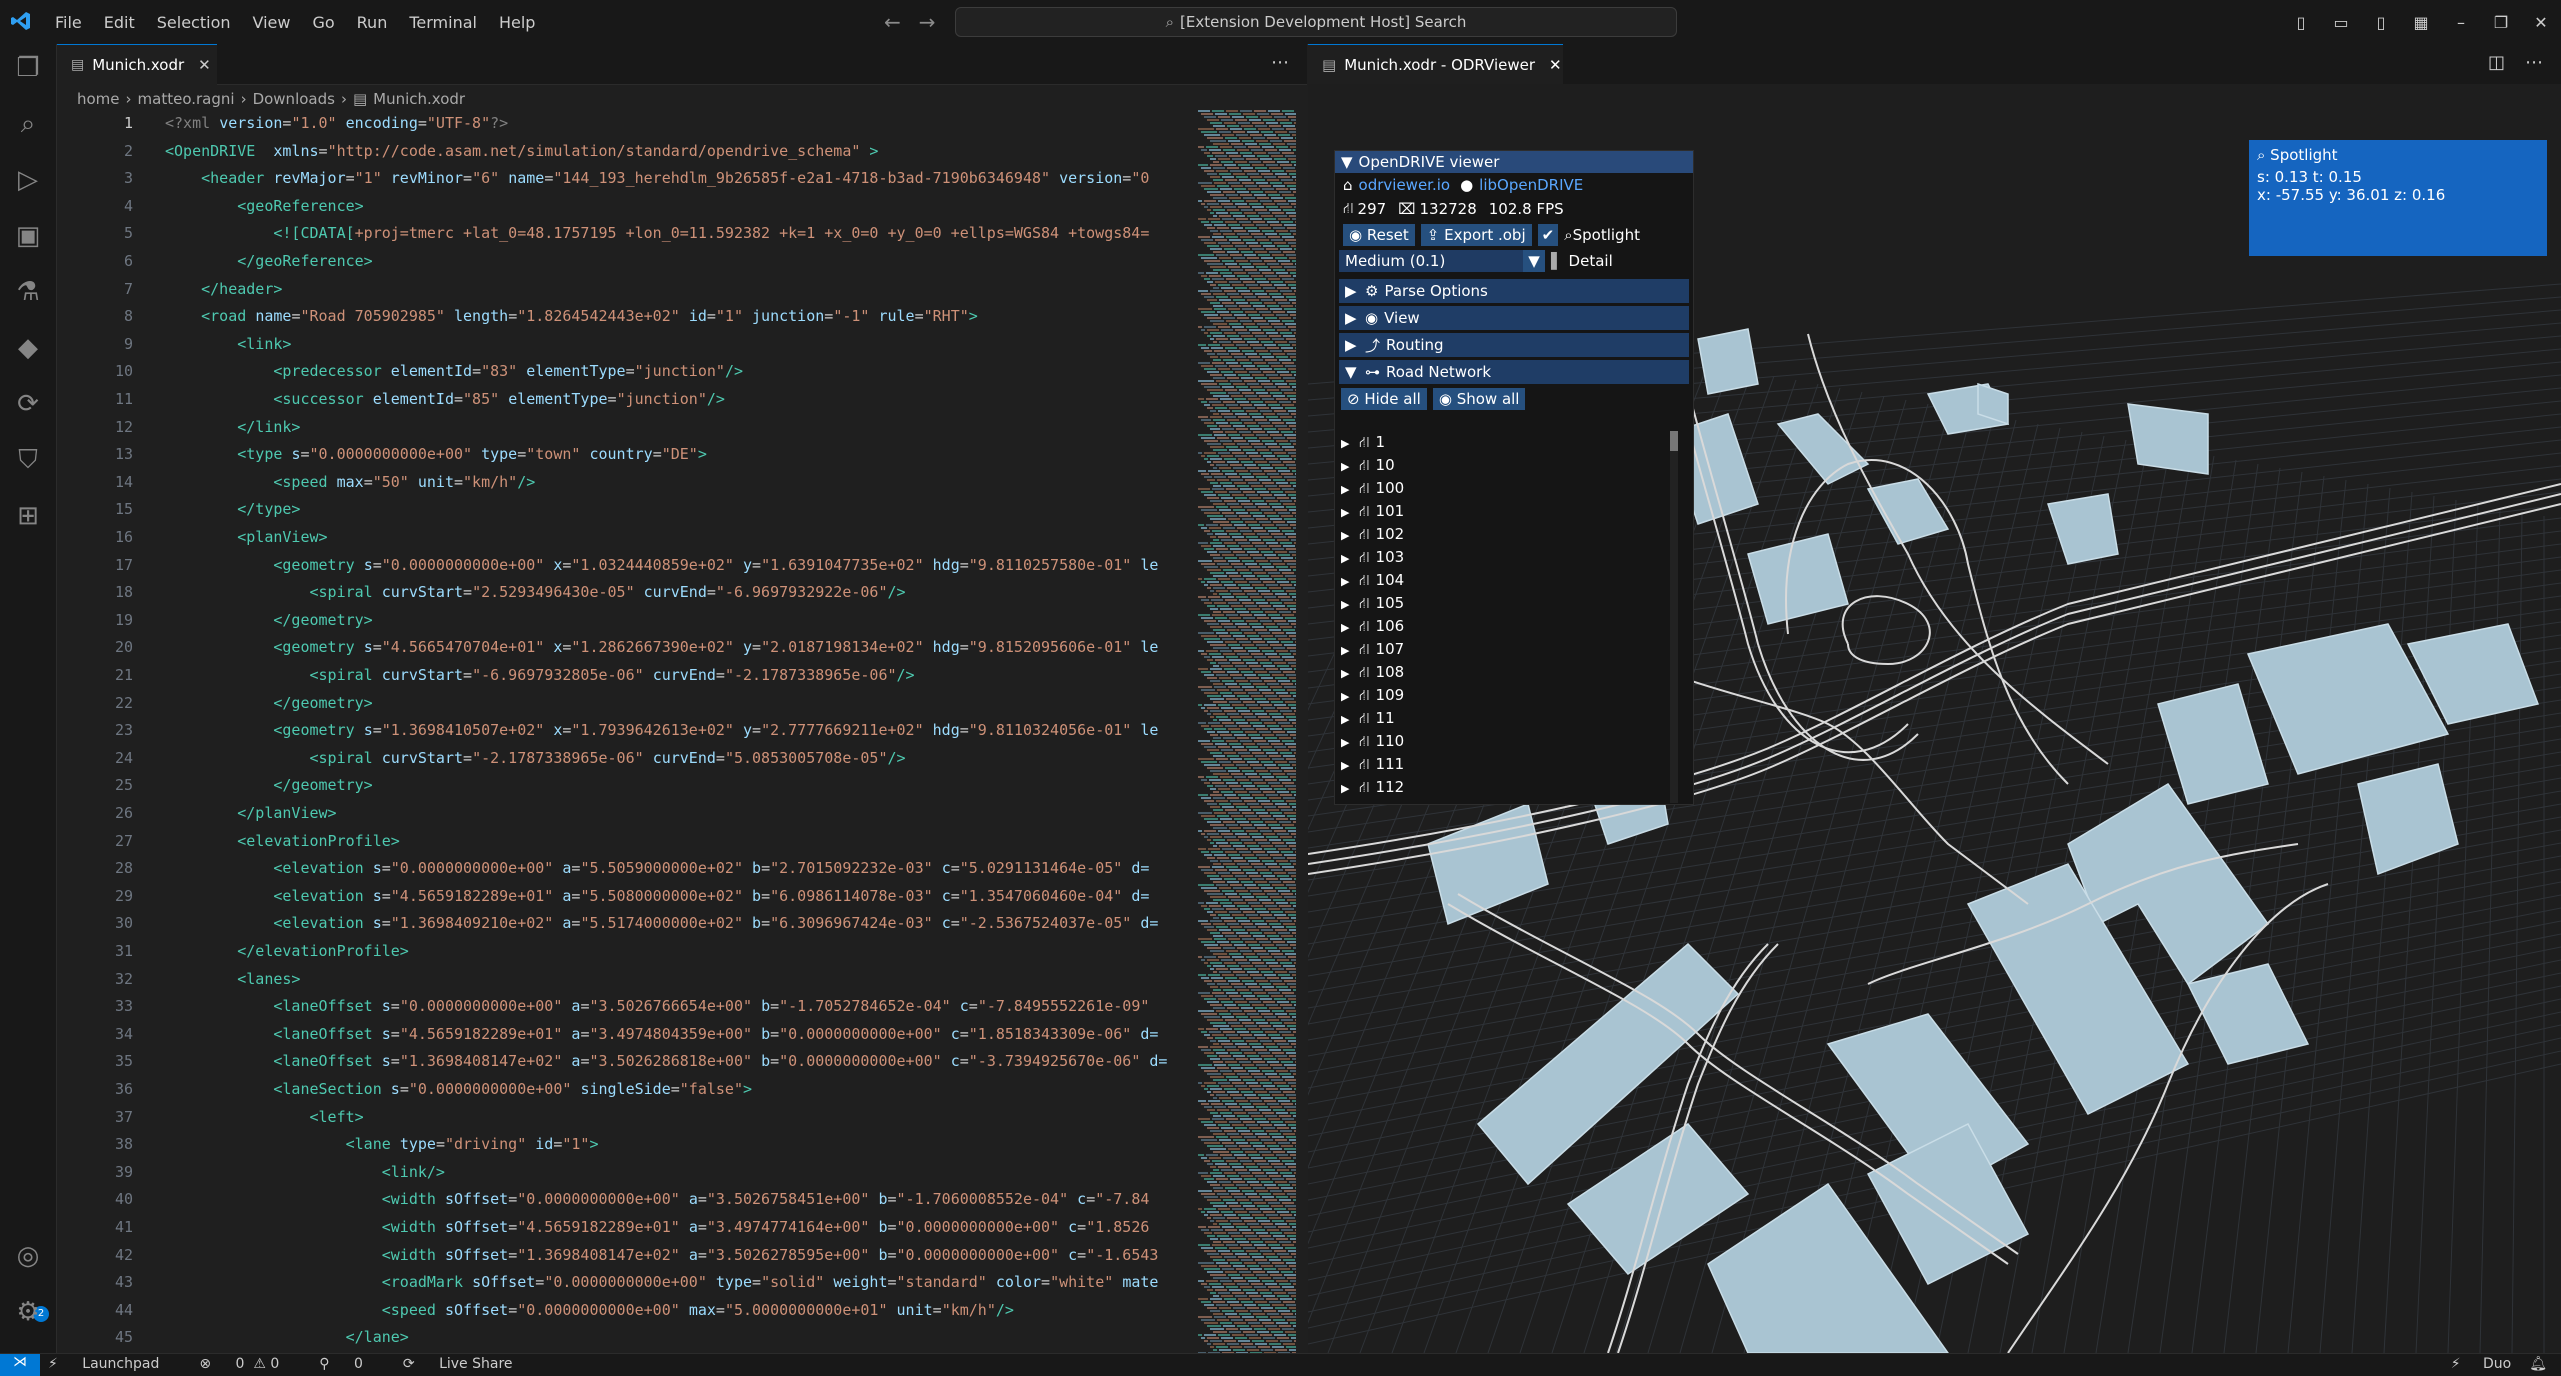 Image resolution: width=2561 pixels, height=1376 pixels. I want to click on code-line: 27 <elevationProfile>, so click(228, 841).